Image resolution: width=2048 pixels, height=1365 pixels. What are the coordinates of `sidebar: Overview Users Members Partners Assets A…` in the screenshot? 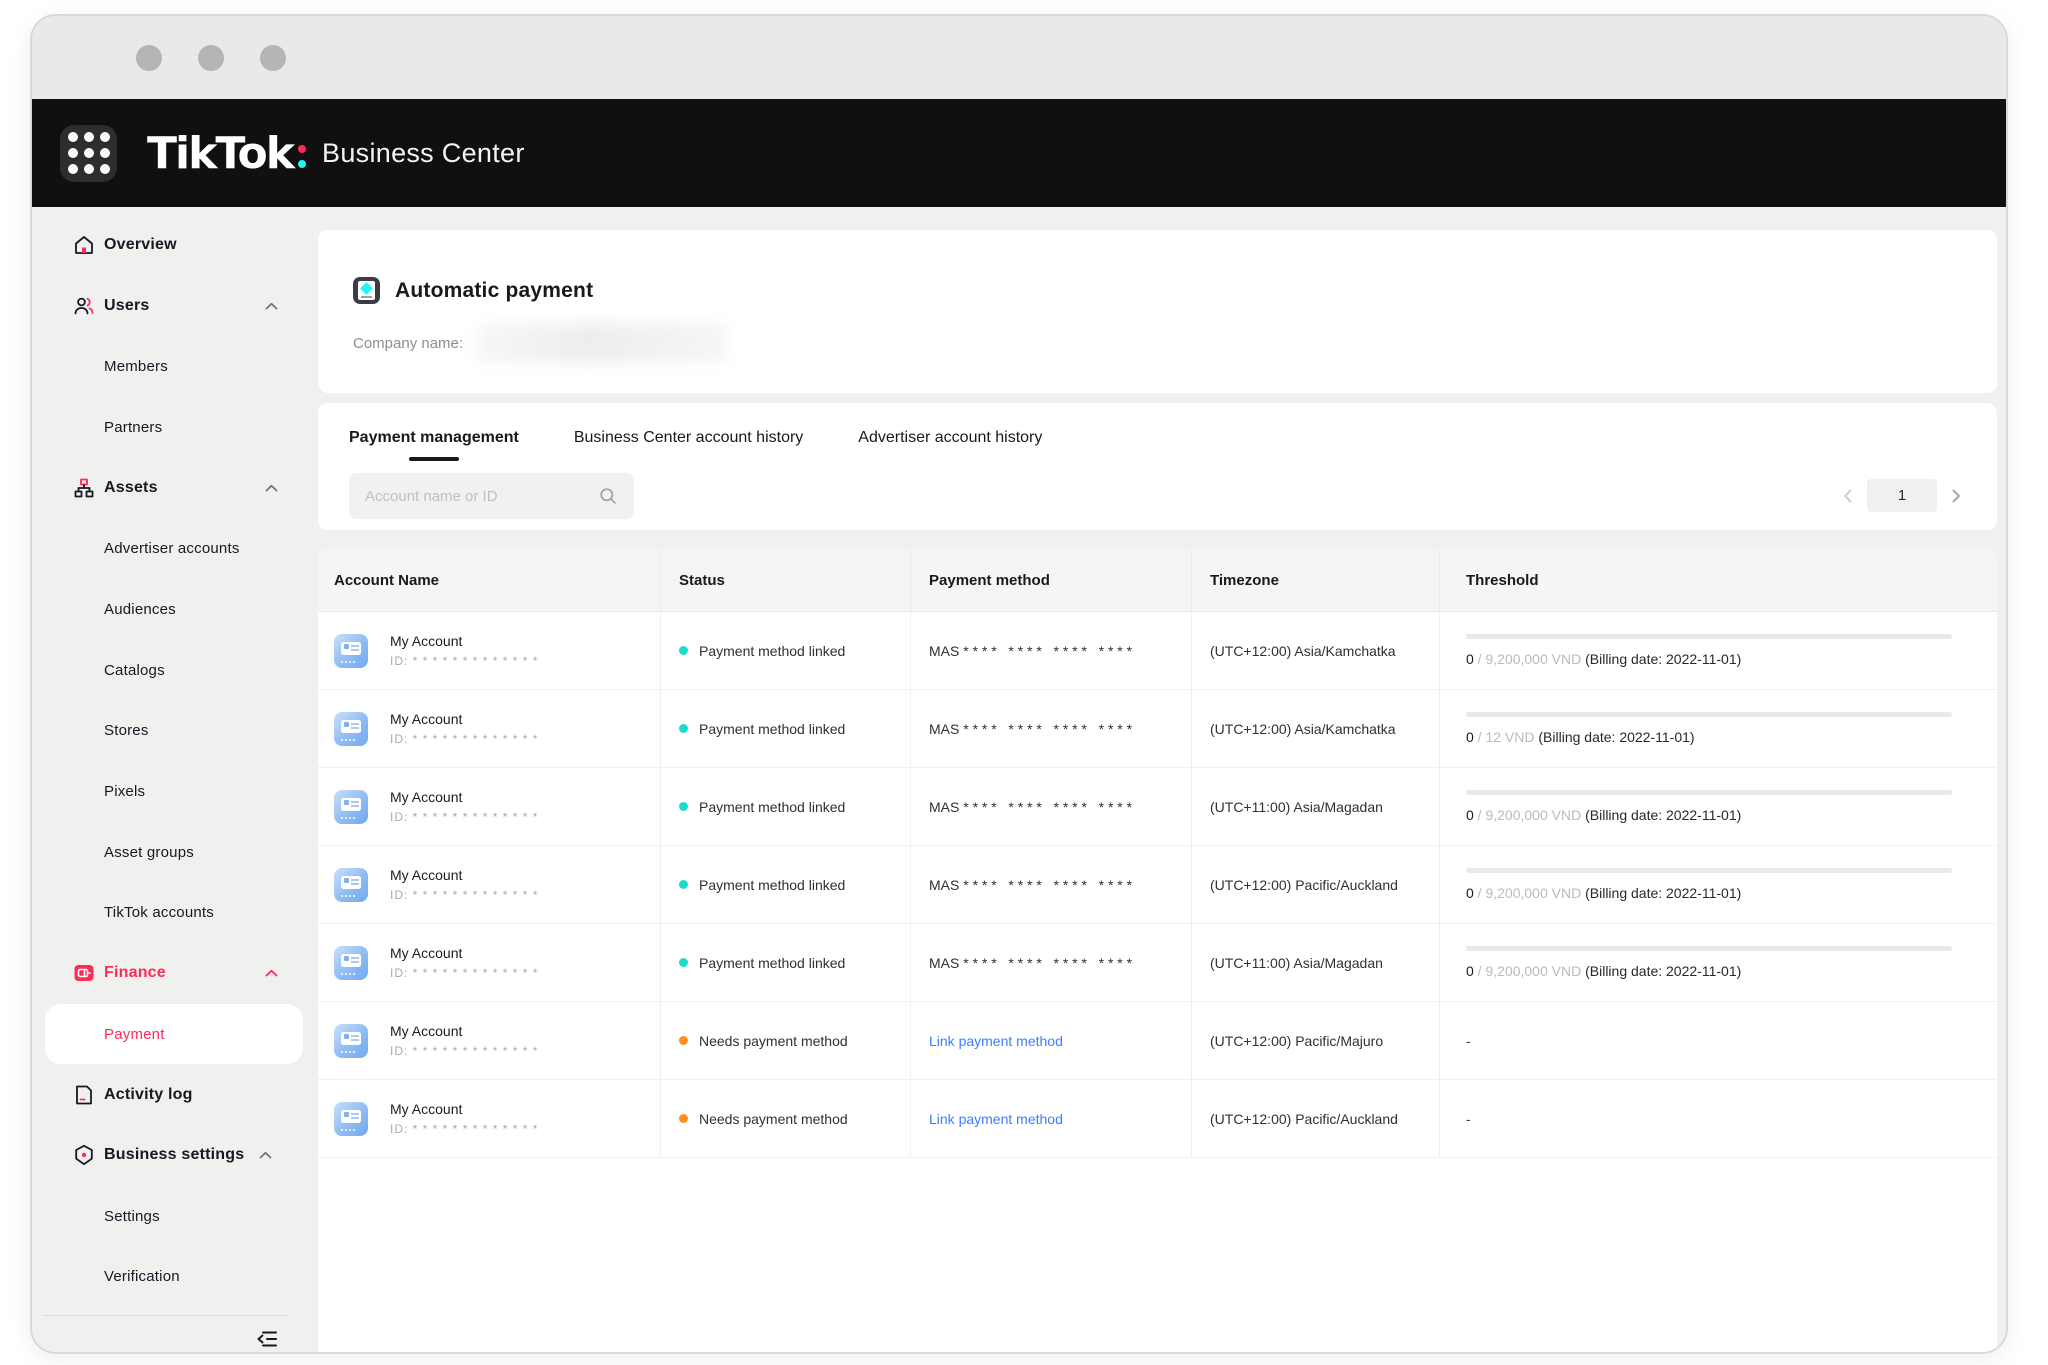 It's located at (171, 779).